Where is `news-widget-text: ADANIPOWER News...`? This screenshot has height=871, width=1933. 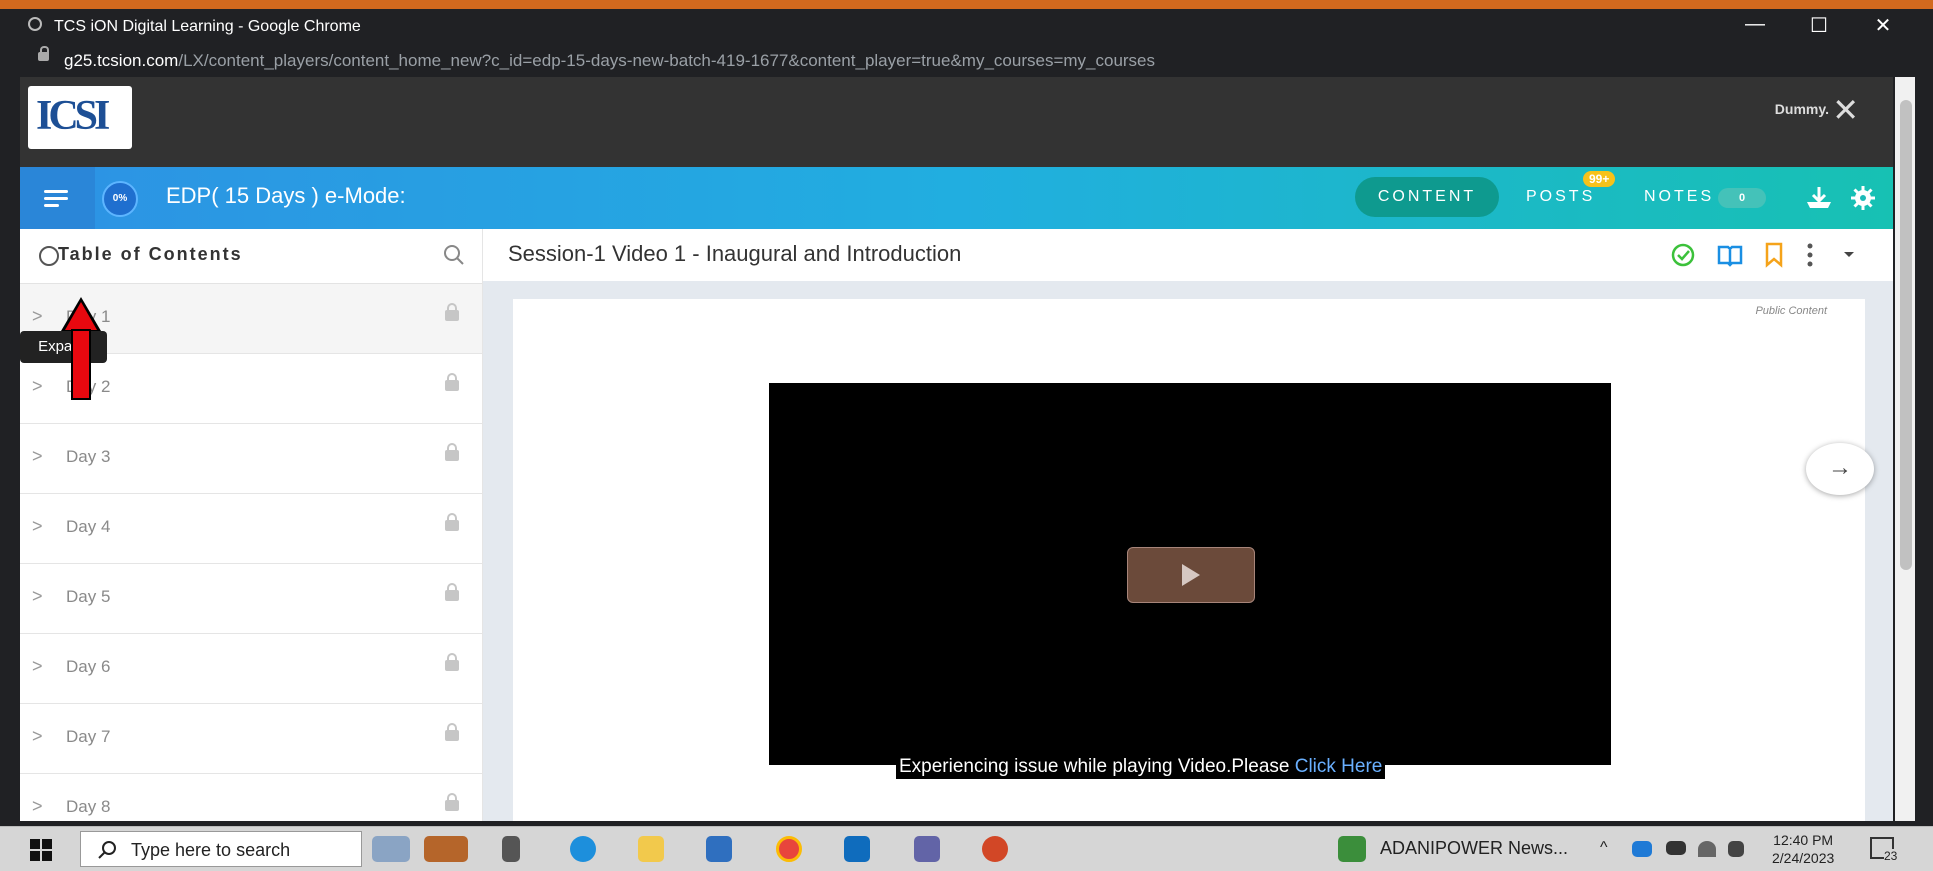 news-widget-text: ADANIPOWER News... is located at coordinates (1474, 848).